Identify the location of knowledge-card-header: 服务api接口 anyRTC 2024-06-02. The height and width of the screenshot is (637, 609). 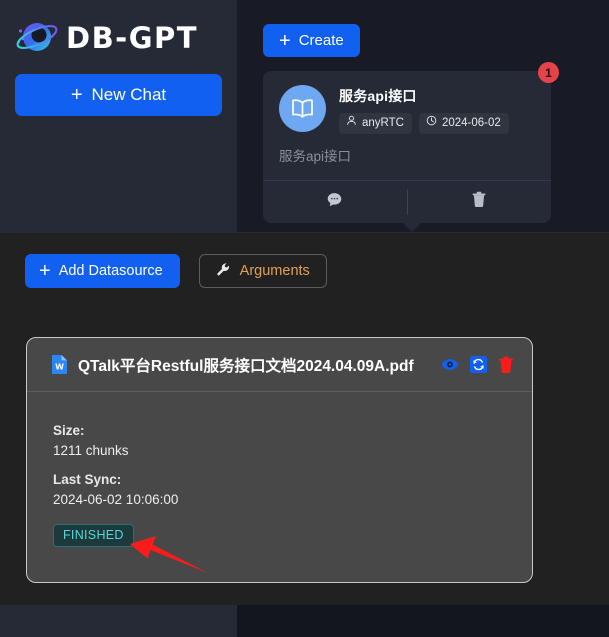
(407, 109).